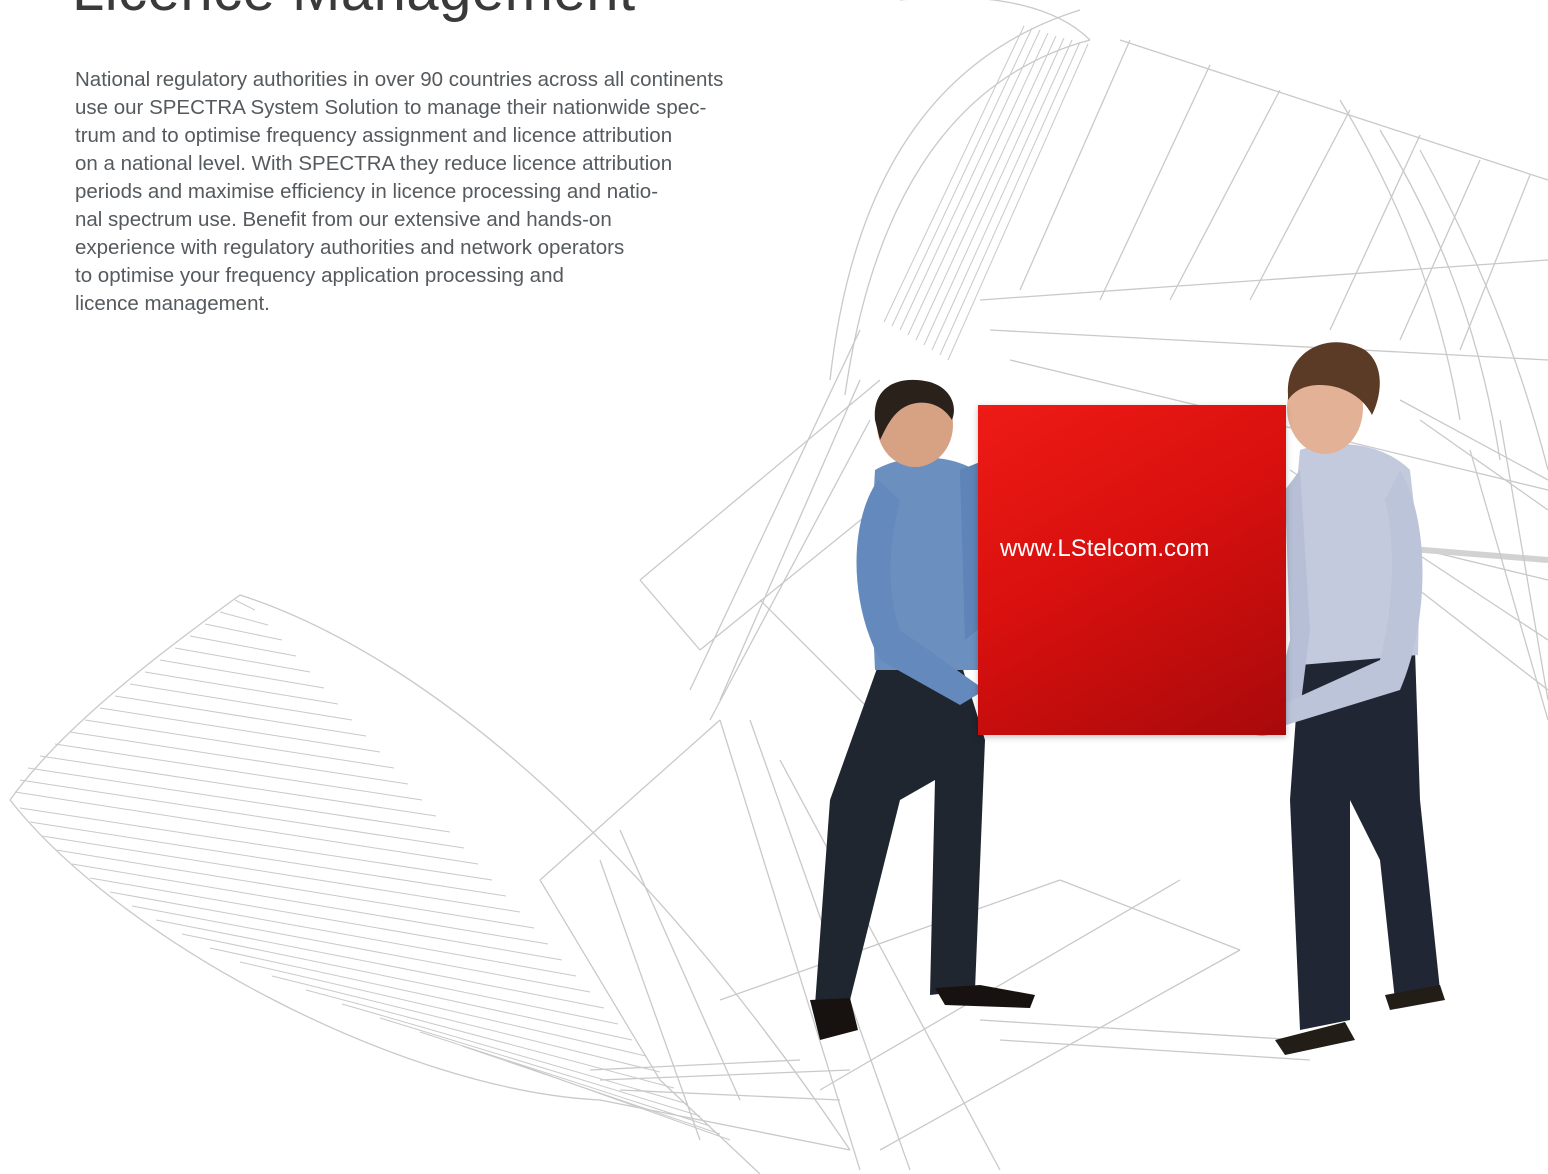 This screenshot has height=1174, width=1548. I want to click on red-board, so click(1132, 570).